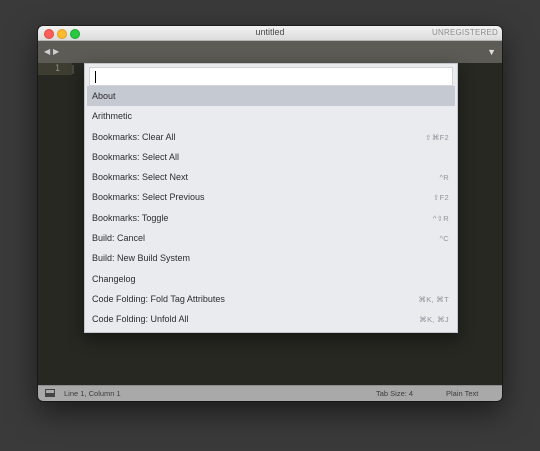  Describe the element at coordinates (271, 96) in the screenshot. I see `command-item: About` at that location.